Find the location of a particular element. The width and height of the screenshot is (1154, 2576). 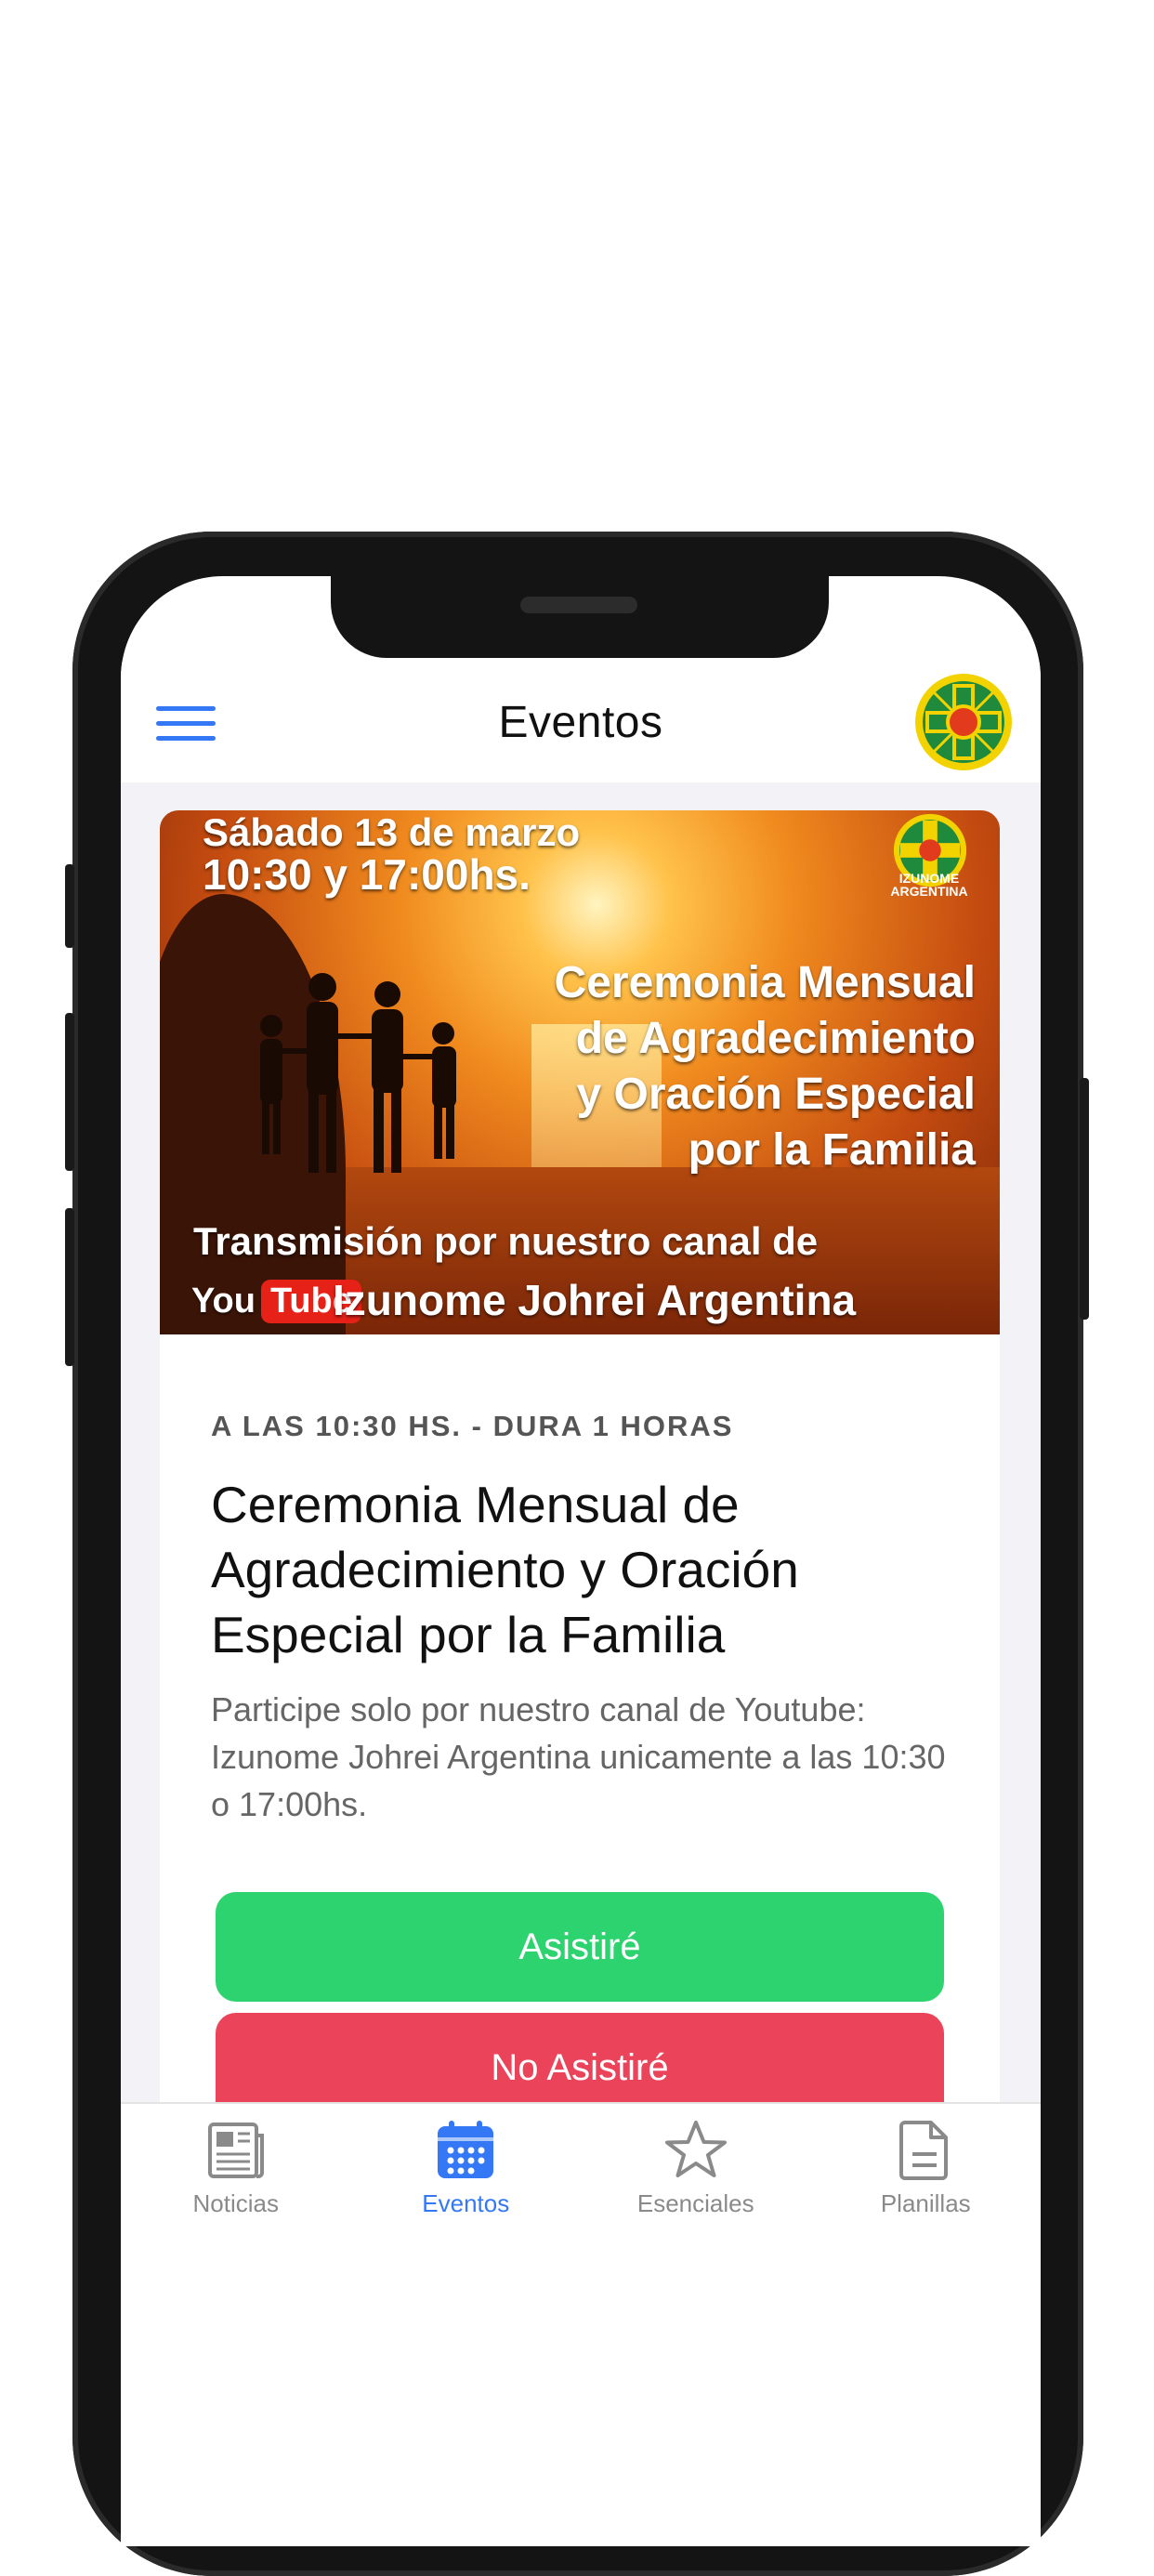

banner-logo-text: IZUNOME ARGENTINA is located at coordinates (929, 885).